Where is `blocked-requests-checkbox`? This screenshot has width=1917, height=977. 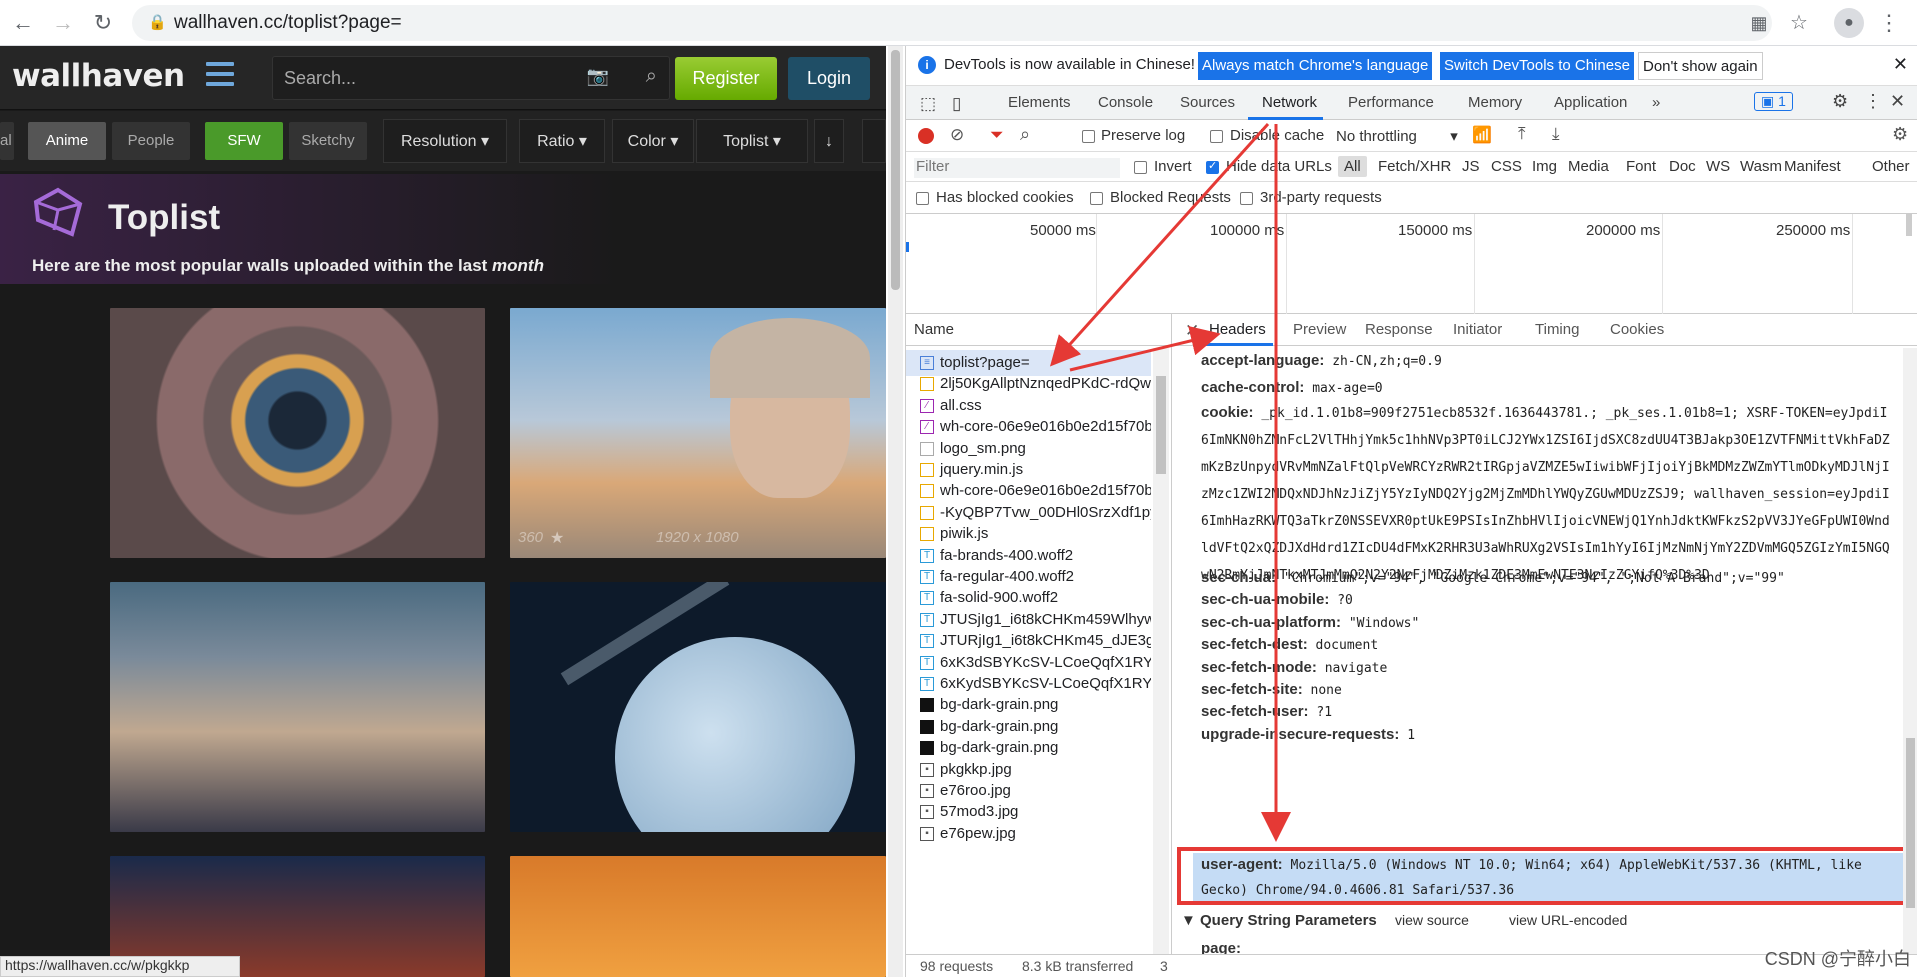
blocked-requests-checkbox is located at coordinates (1096, 198).